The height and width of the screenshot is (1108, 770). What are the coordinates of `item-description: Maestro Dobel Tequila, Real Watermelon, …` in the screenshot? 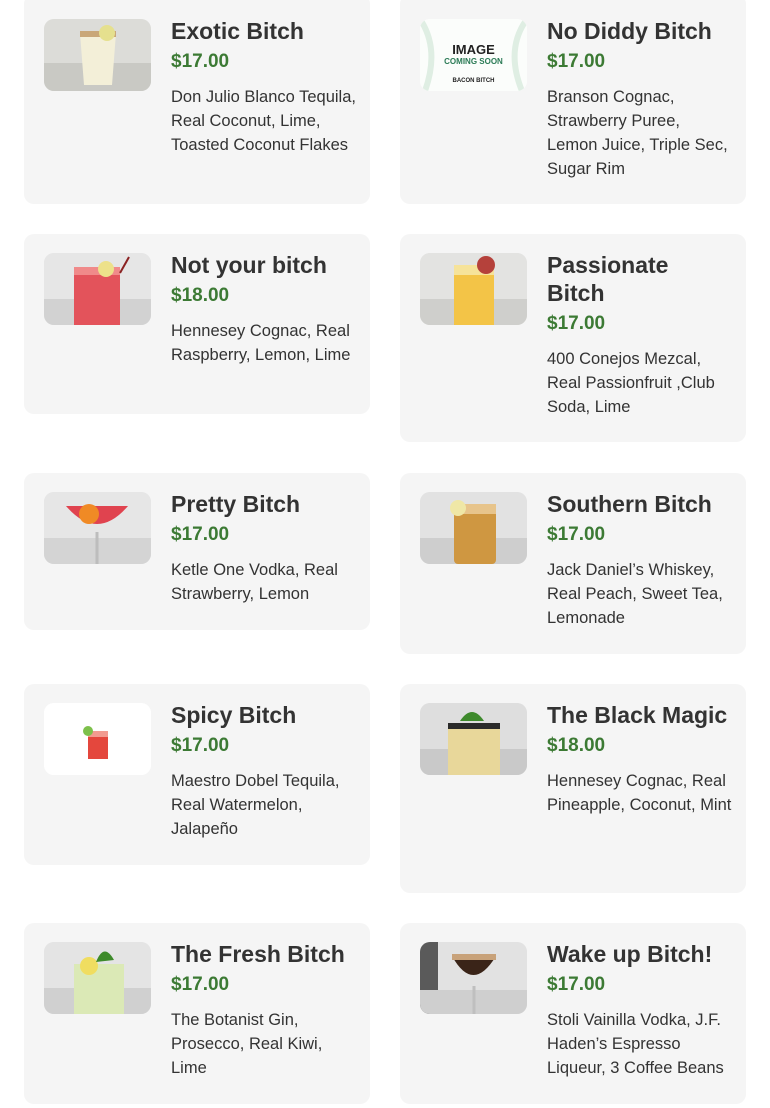 It's located at (255, 805).